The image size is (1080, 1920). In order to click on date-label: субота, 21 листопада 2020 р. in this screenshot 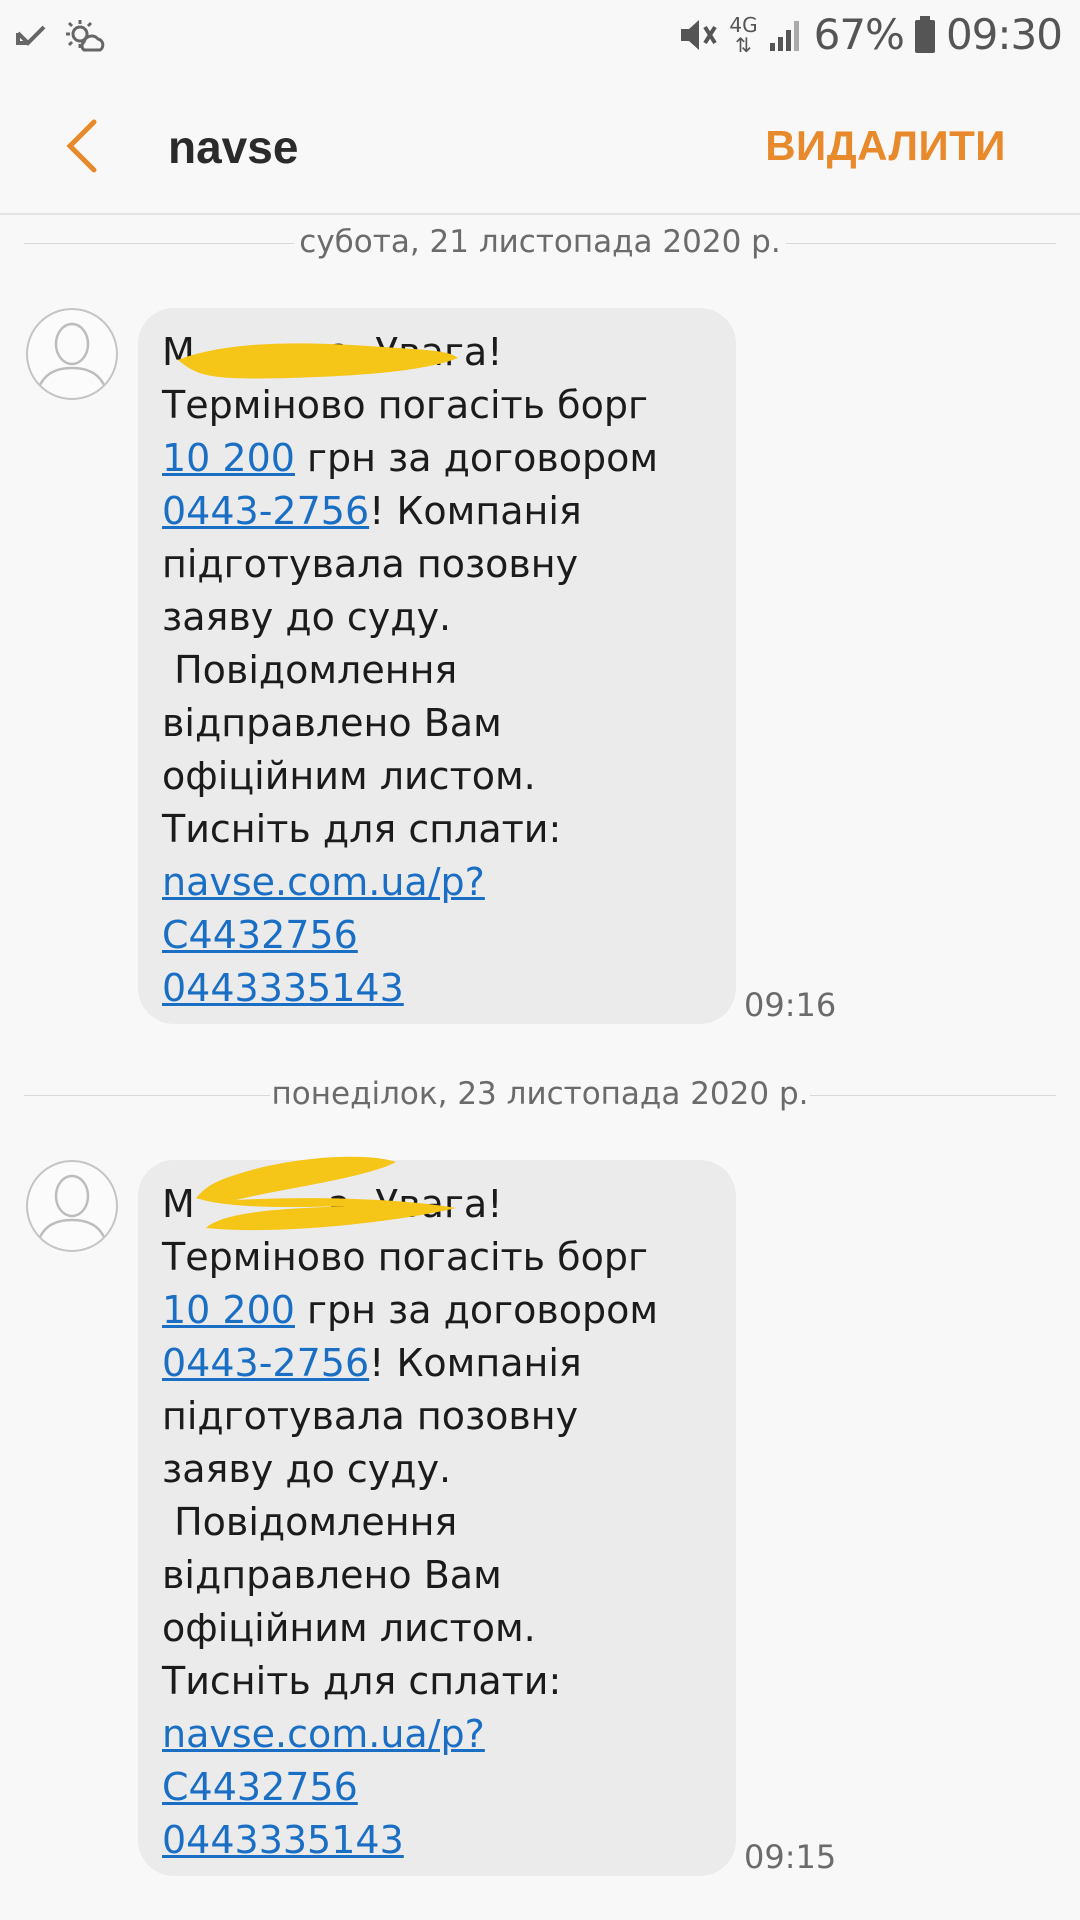, I will do `click(540, 242)`.